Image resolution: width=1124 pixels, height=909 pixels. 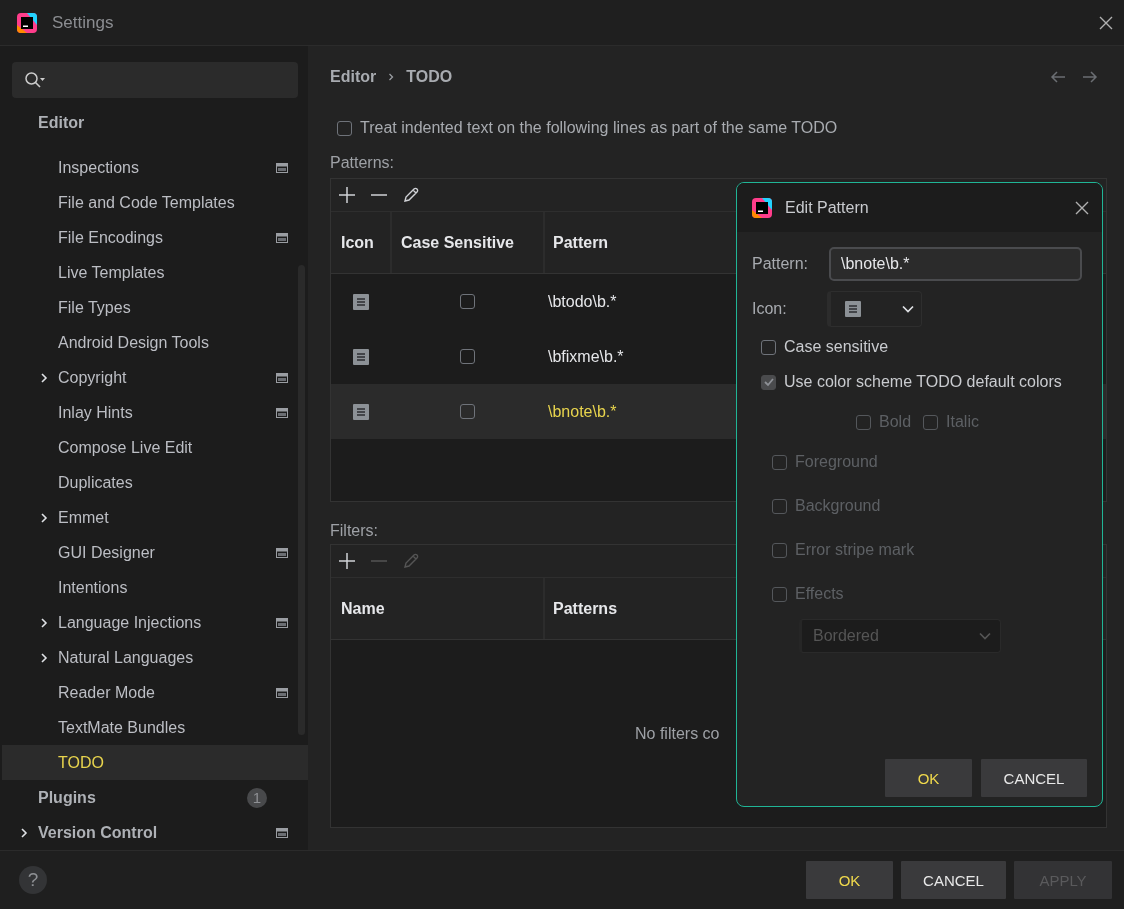 What do you see at coordinates (155, 80) in the screenshot?
I see `search-field` at bounding box center [155, 80].